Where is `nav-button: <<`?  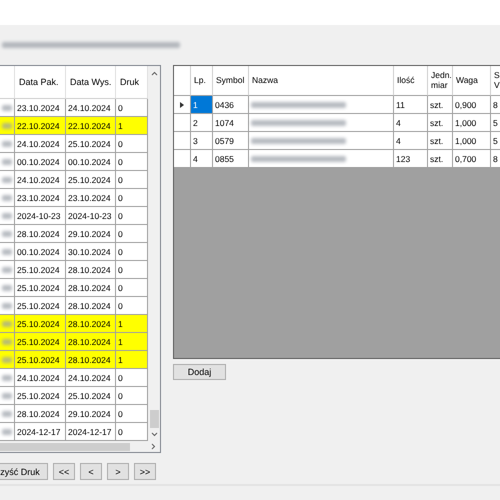
nav-button: << is located at coordinates (64, 471).